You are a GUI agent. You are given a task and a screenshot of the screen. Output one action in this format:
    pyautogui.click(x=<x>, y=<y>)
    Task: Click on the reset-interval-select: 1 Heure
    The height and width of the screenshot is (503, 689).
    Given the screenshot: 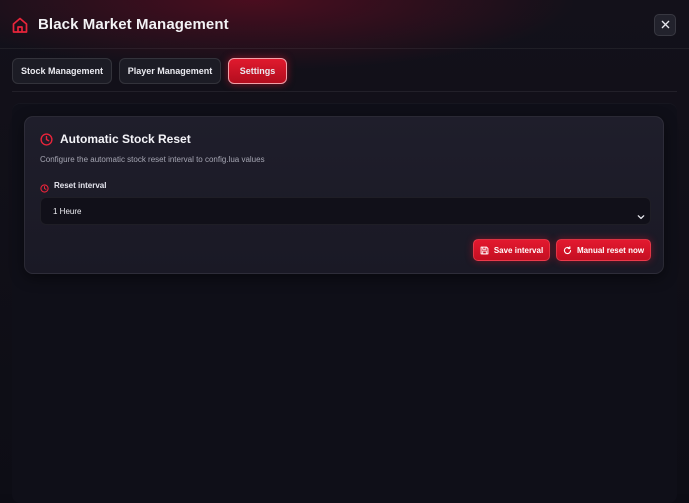 What is the action you would take?
    pyautogui.click(x=345, y=211)
    